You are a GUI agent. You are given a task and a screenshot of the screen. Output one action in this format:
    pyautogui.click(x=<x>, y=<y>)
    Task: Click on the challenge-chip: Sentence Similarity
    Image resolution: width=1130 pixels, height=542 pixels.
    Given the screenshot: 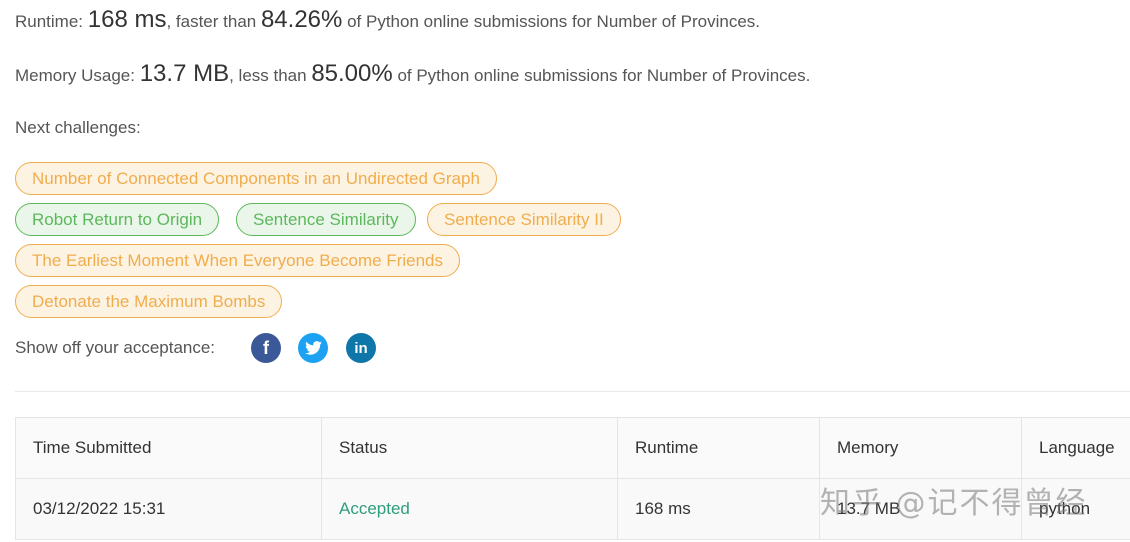 What is the action you would take?
    pyautogui.click(x=326, y=219)
    